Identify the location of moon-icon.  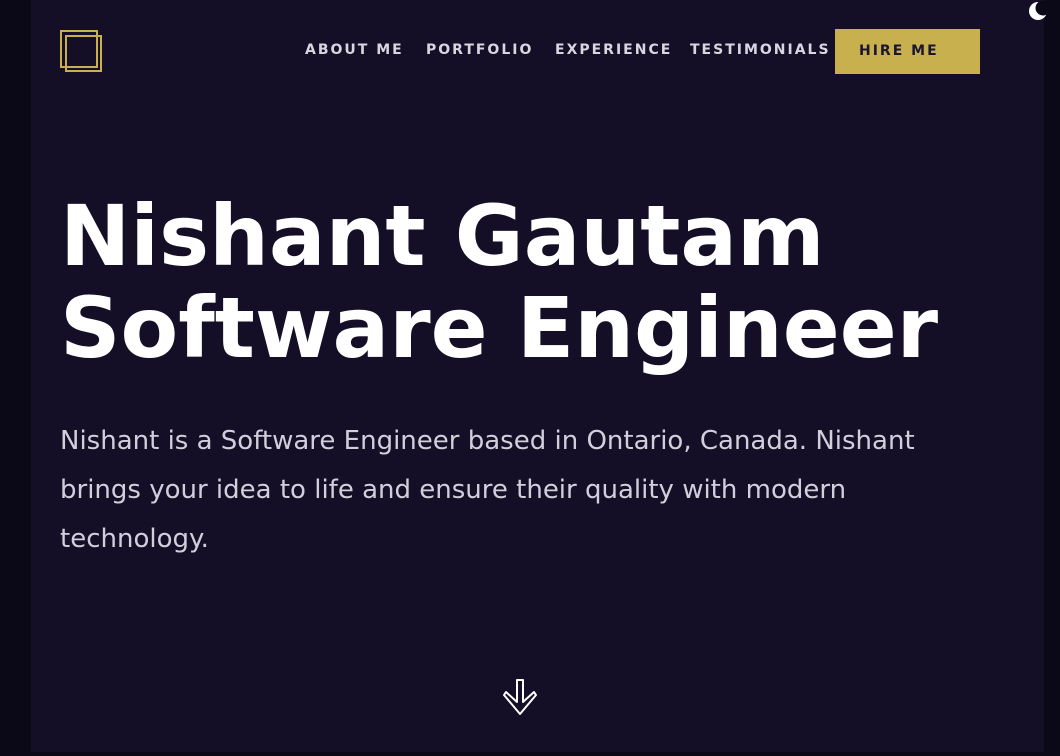
(1039, 10).